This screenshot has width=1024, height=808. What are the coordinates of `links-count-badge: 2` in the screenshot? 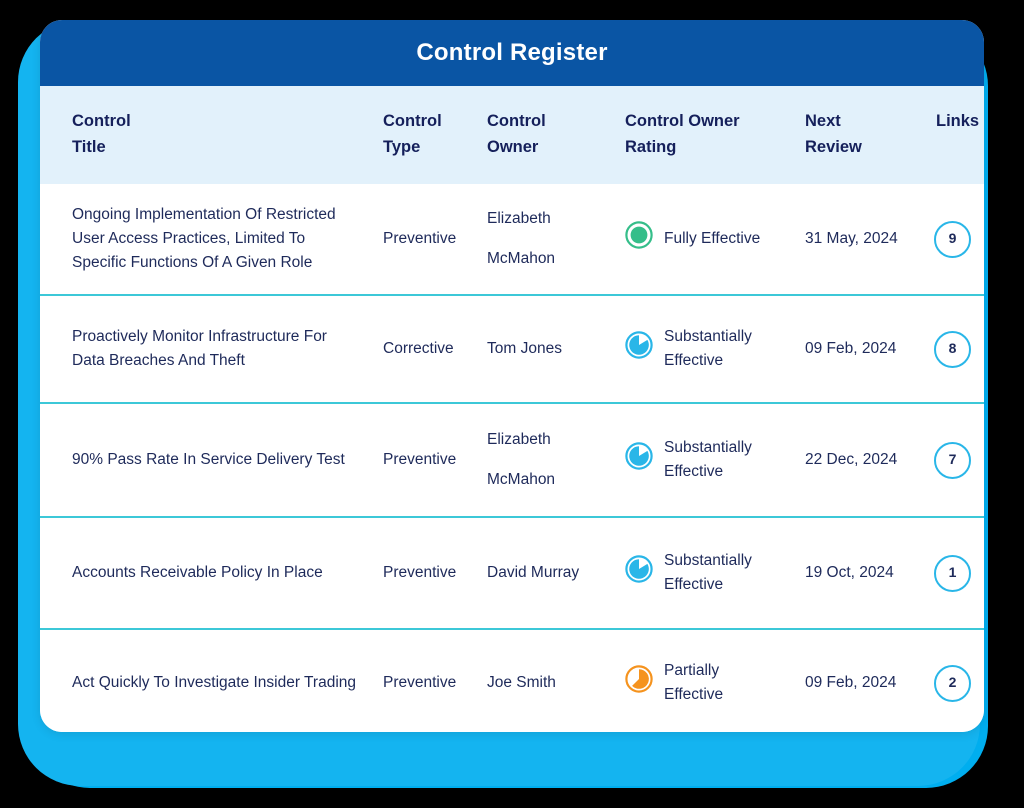 It's located at (952, 683).